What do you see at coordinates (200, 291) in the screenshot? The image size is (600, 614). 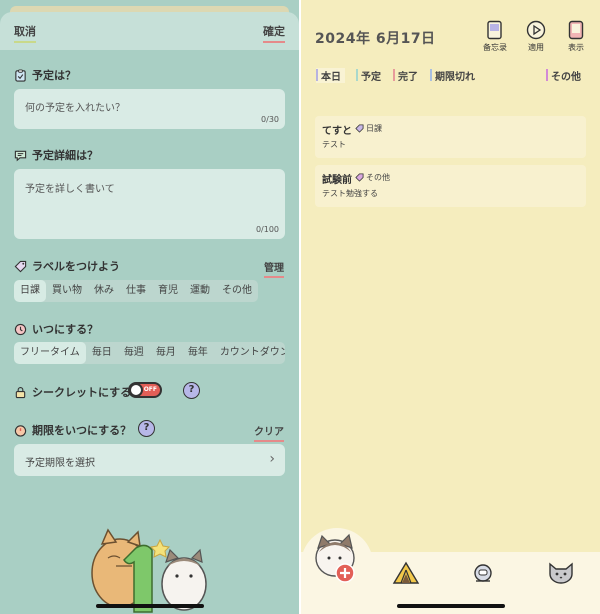 I see `label-option: 運動` at bounding box center [200, 291].